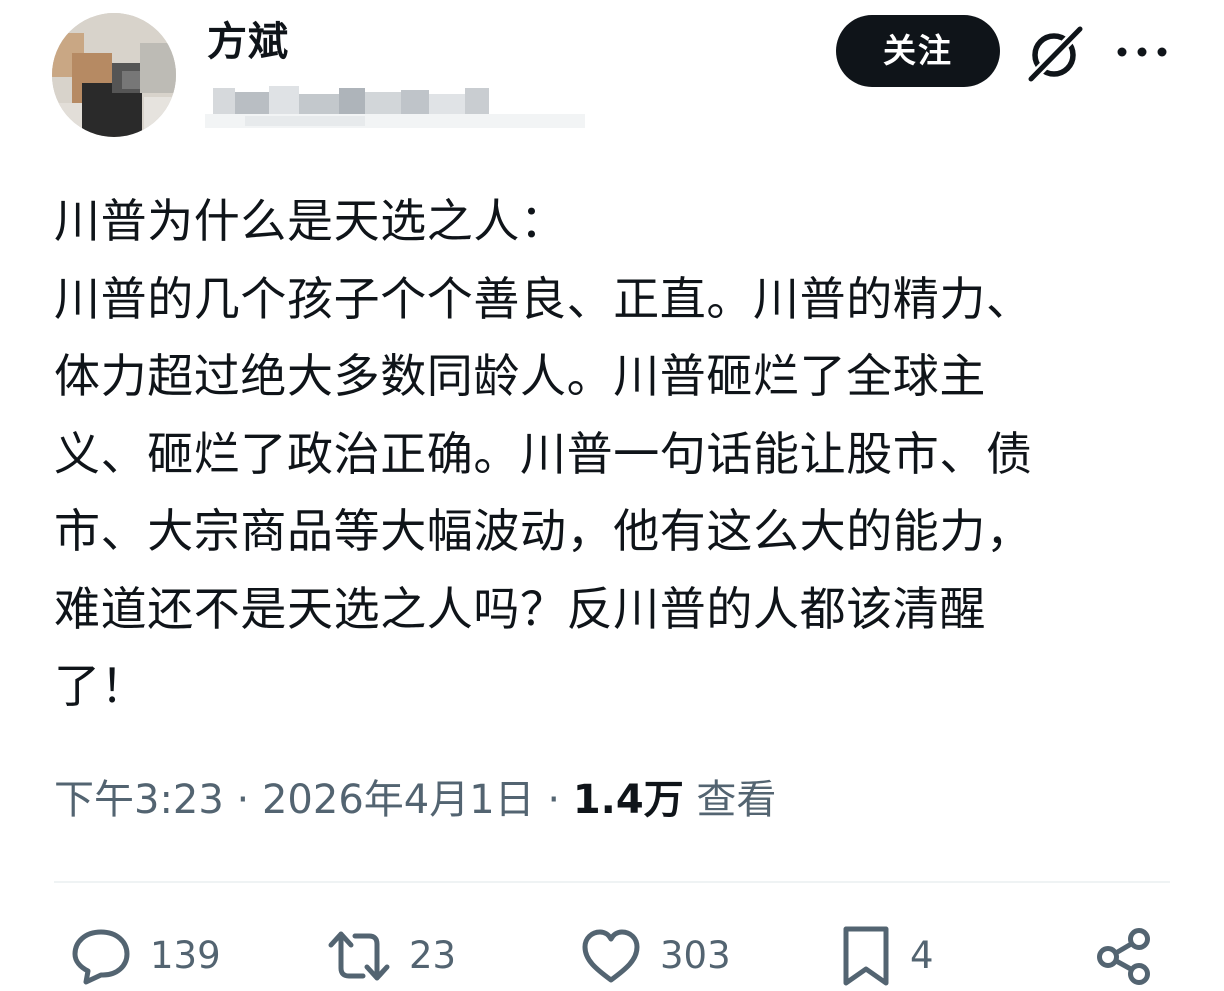 This screenshot has width=1224, height=991. Describe the element at coordinates (101, 957) in the screenshot. I see `reply-icon` at that location.